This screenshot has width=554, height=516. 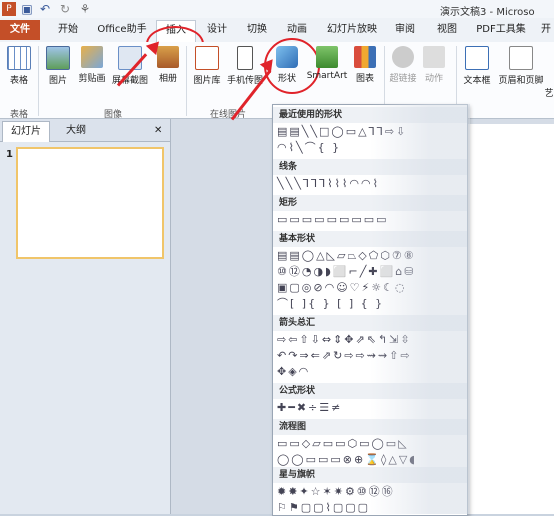 What do you see at coordinates (521, 58) in the screenshot?
I see `header-footer-icon` at bounding box center [521, 58].